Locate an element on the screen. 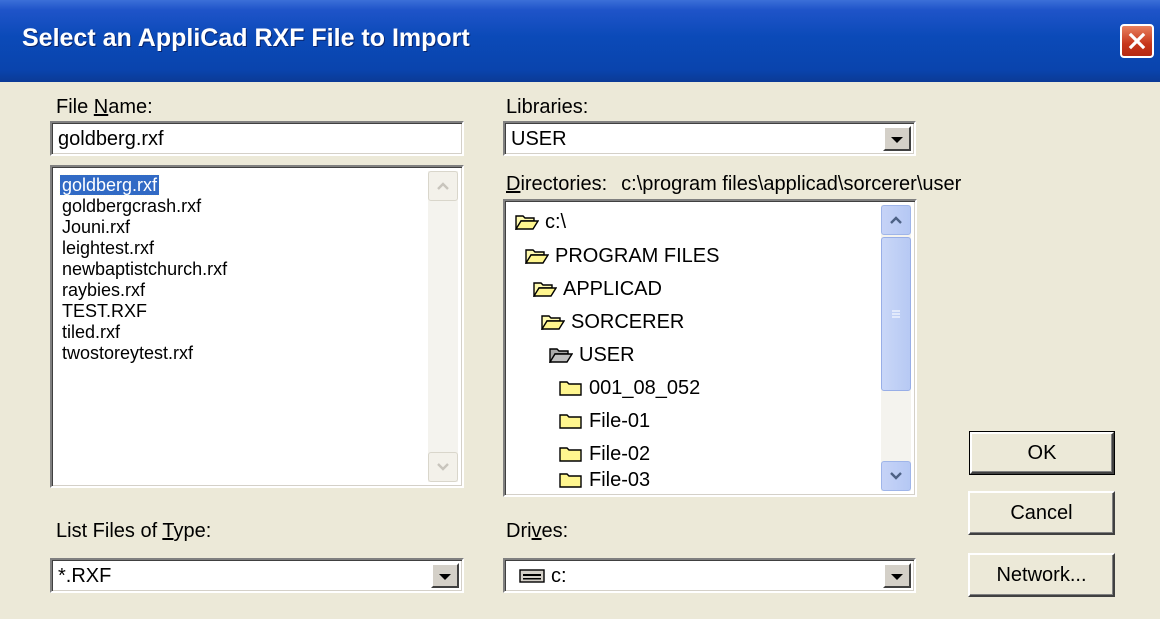  grip-icon is located at coordinates (896, 314).